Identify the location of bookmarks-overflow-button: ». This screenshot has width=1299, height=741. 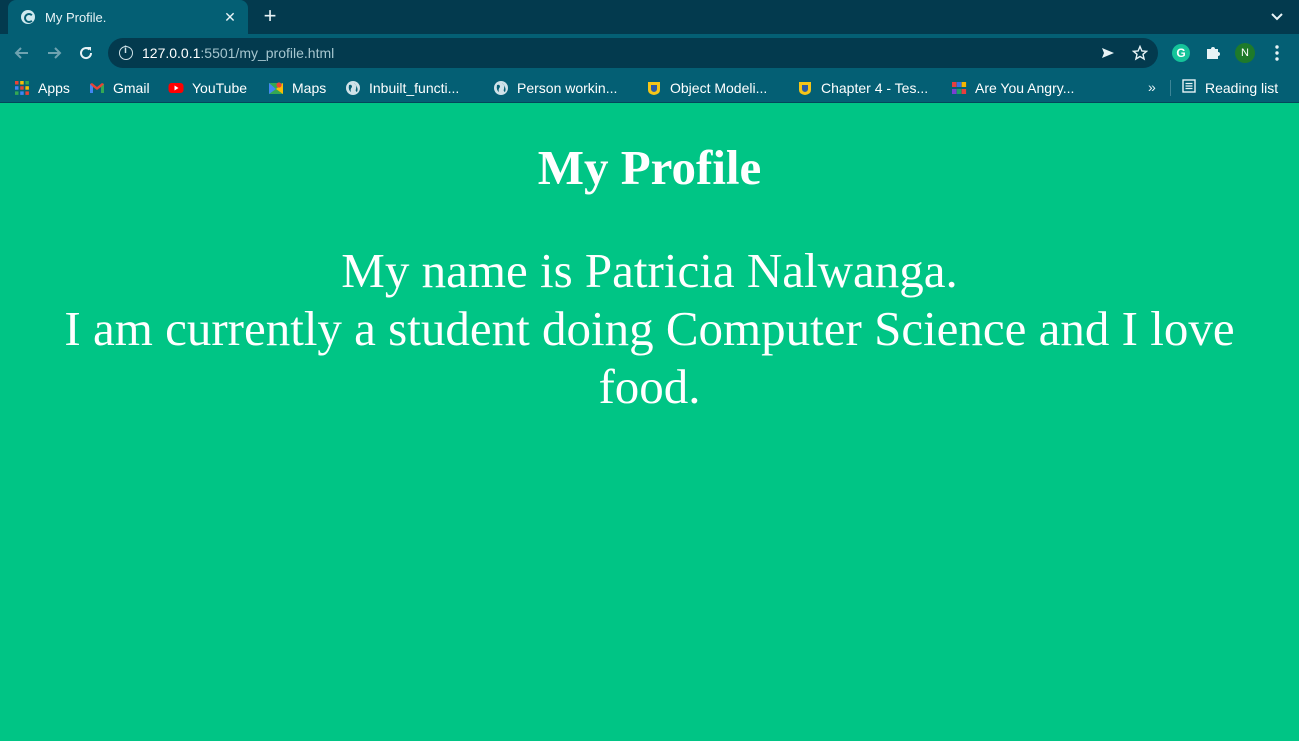
(1152, 87).